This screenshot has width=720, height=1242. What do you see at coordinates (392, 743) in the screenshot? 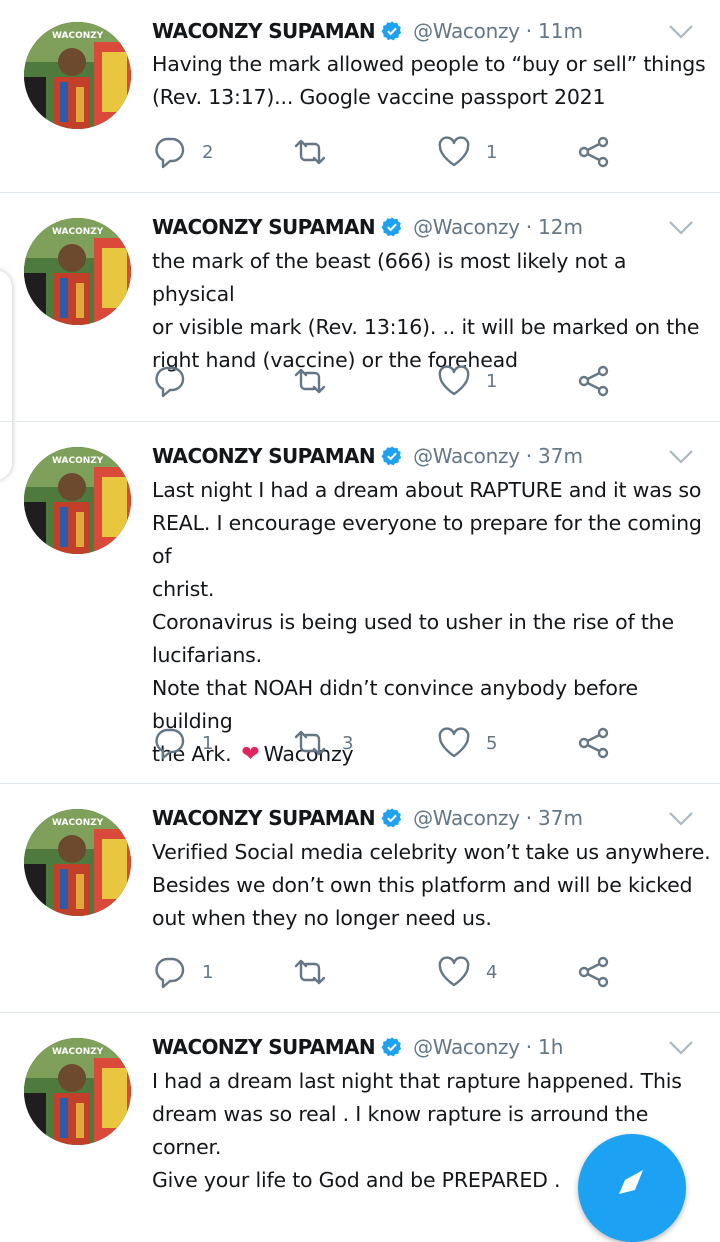
I see `tweet-actions: 1 3 5` at bounding box center [392, 743].